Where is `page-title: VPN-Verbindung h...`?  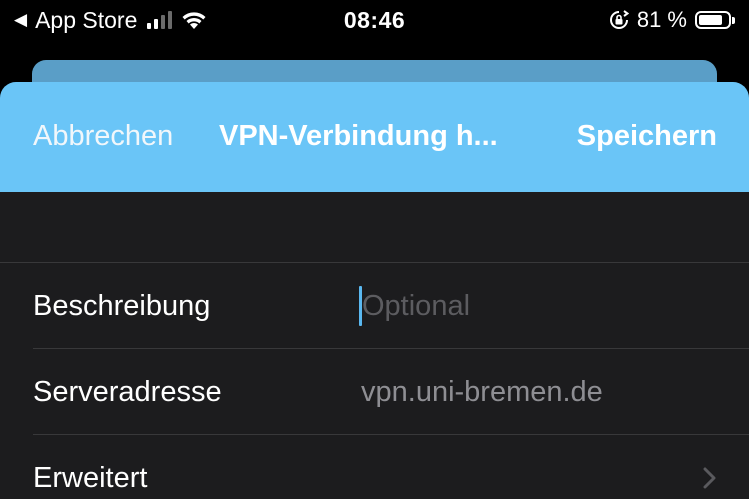
page-title: VPN-Verbindung h... is located at coordinates (358, 136).